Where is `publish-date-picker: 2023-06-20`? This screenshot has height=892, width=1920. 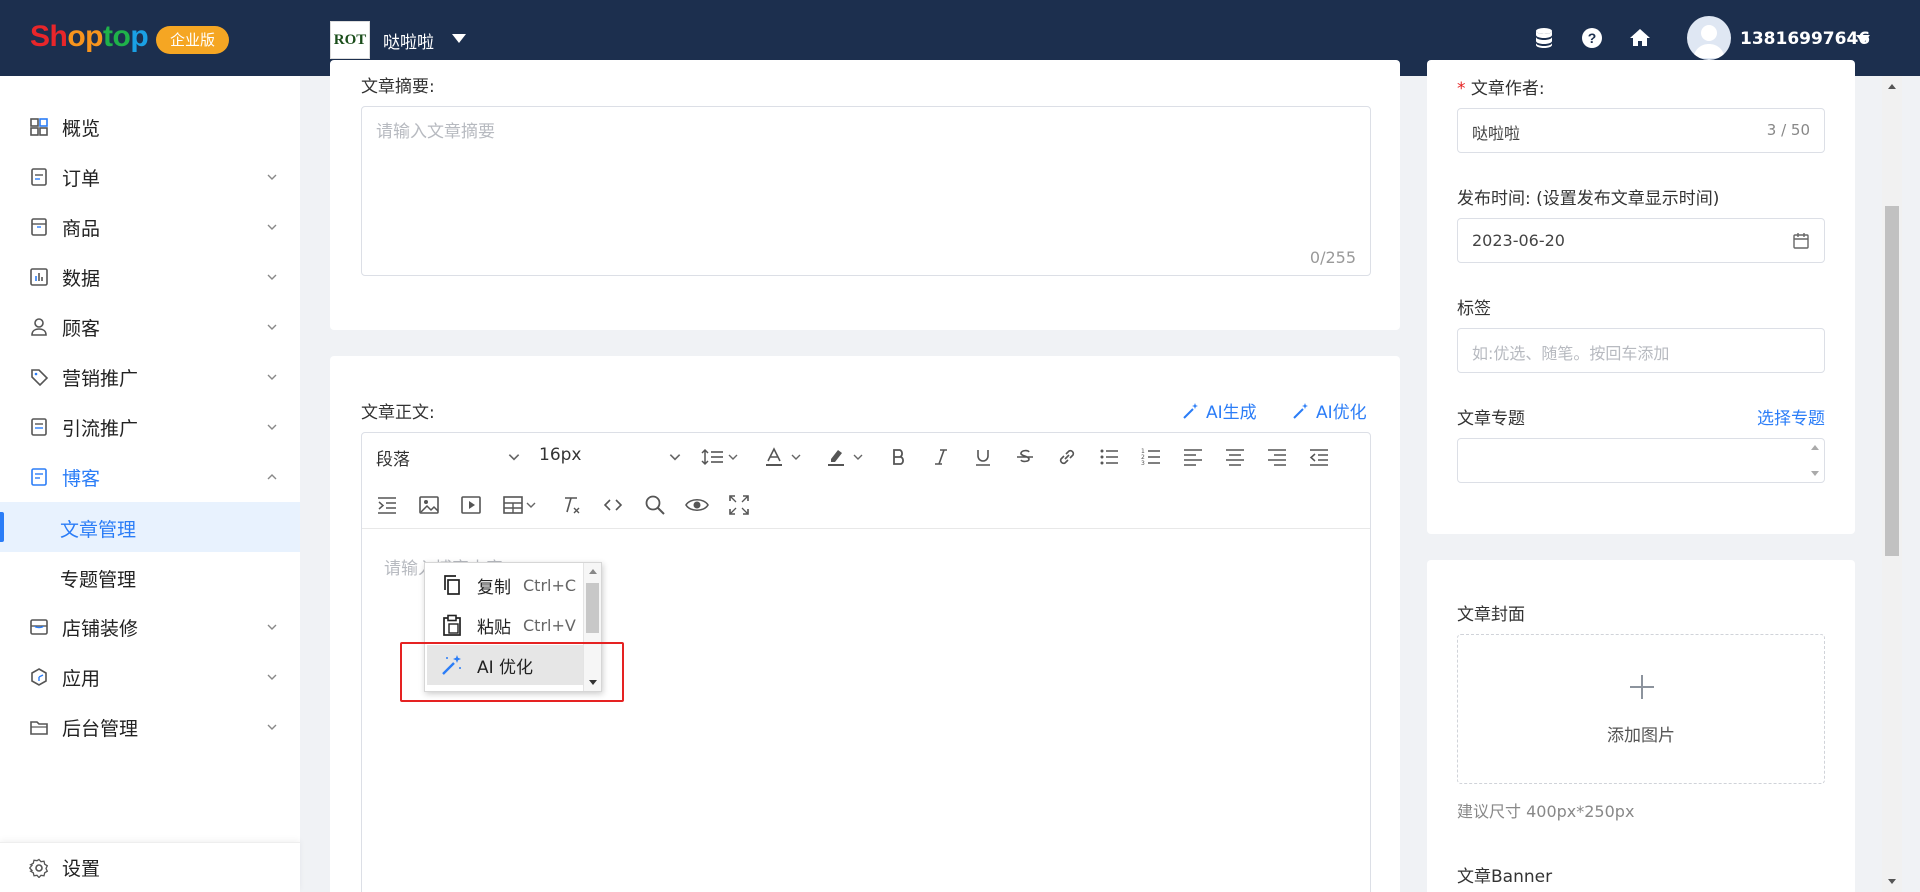
publish-date-picker: 2023-06-20 is located at coordinates (1641, 240).